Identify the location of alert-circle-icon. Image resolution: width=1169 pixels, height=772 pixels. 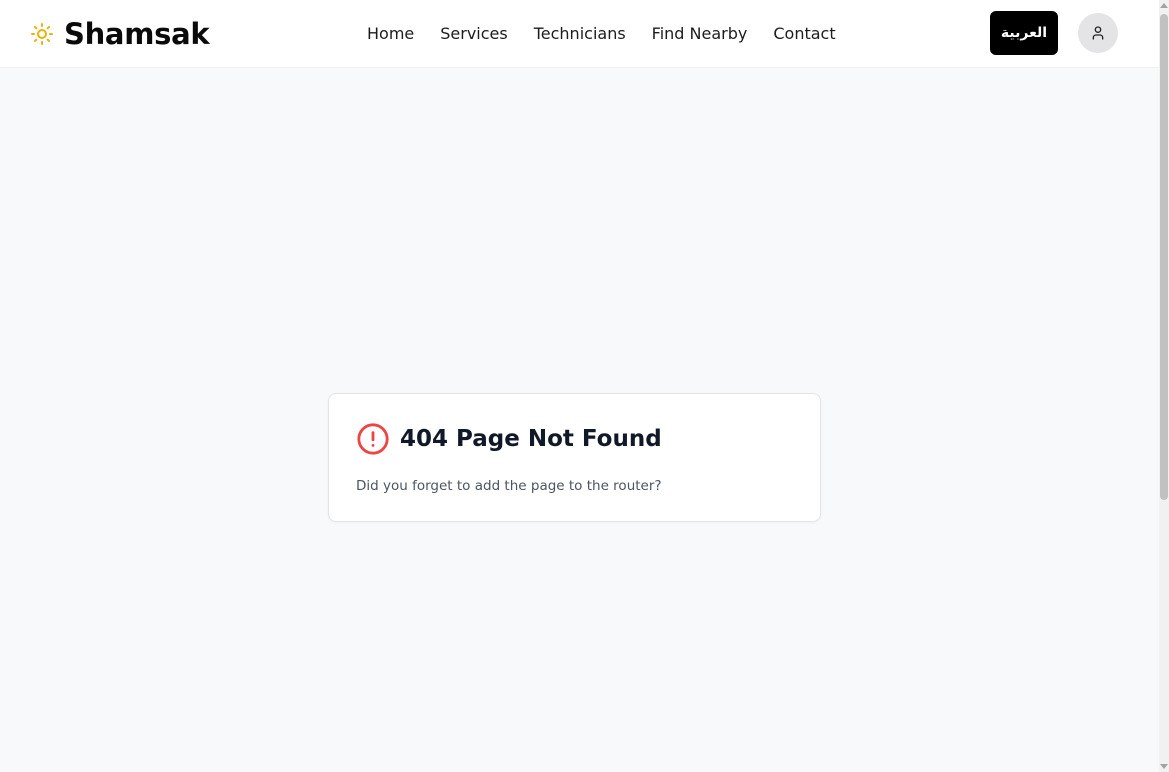
(373, 439).